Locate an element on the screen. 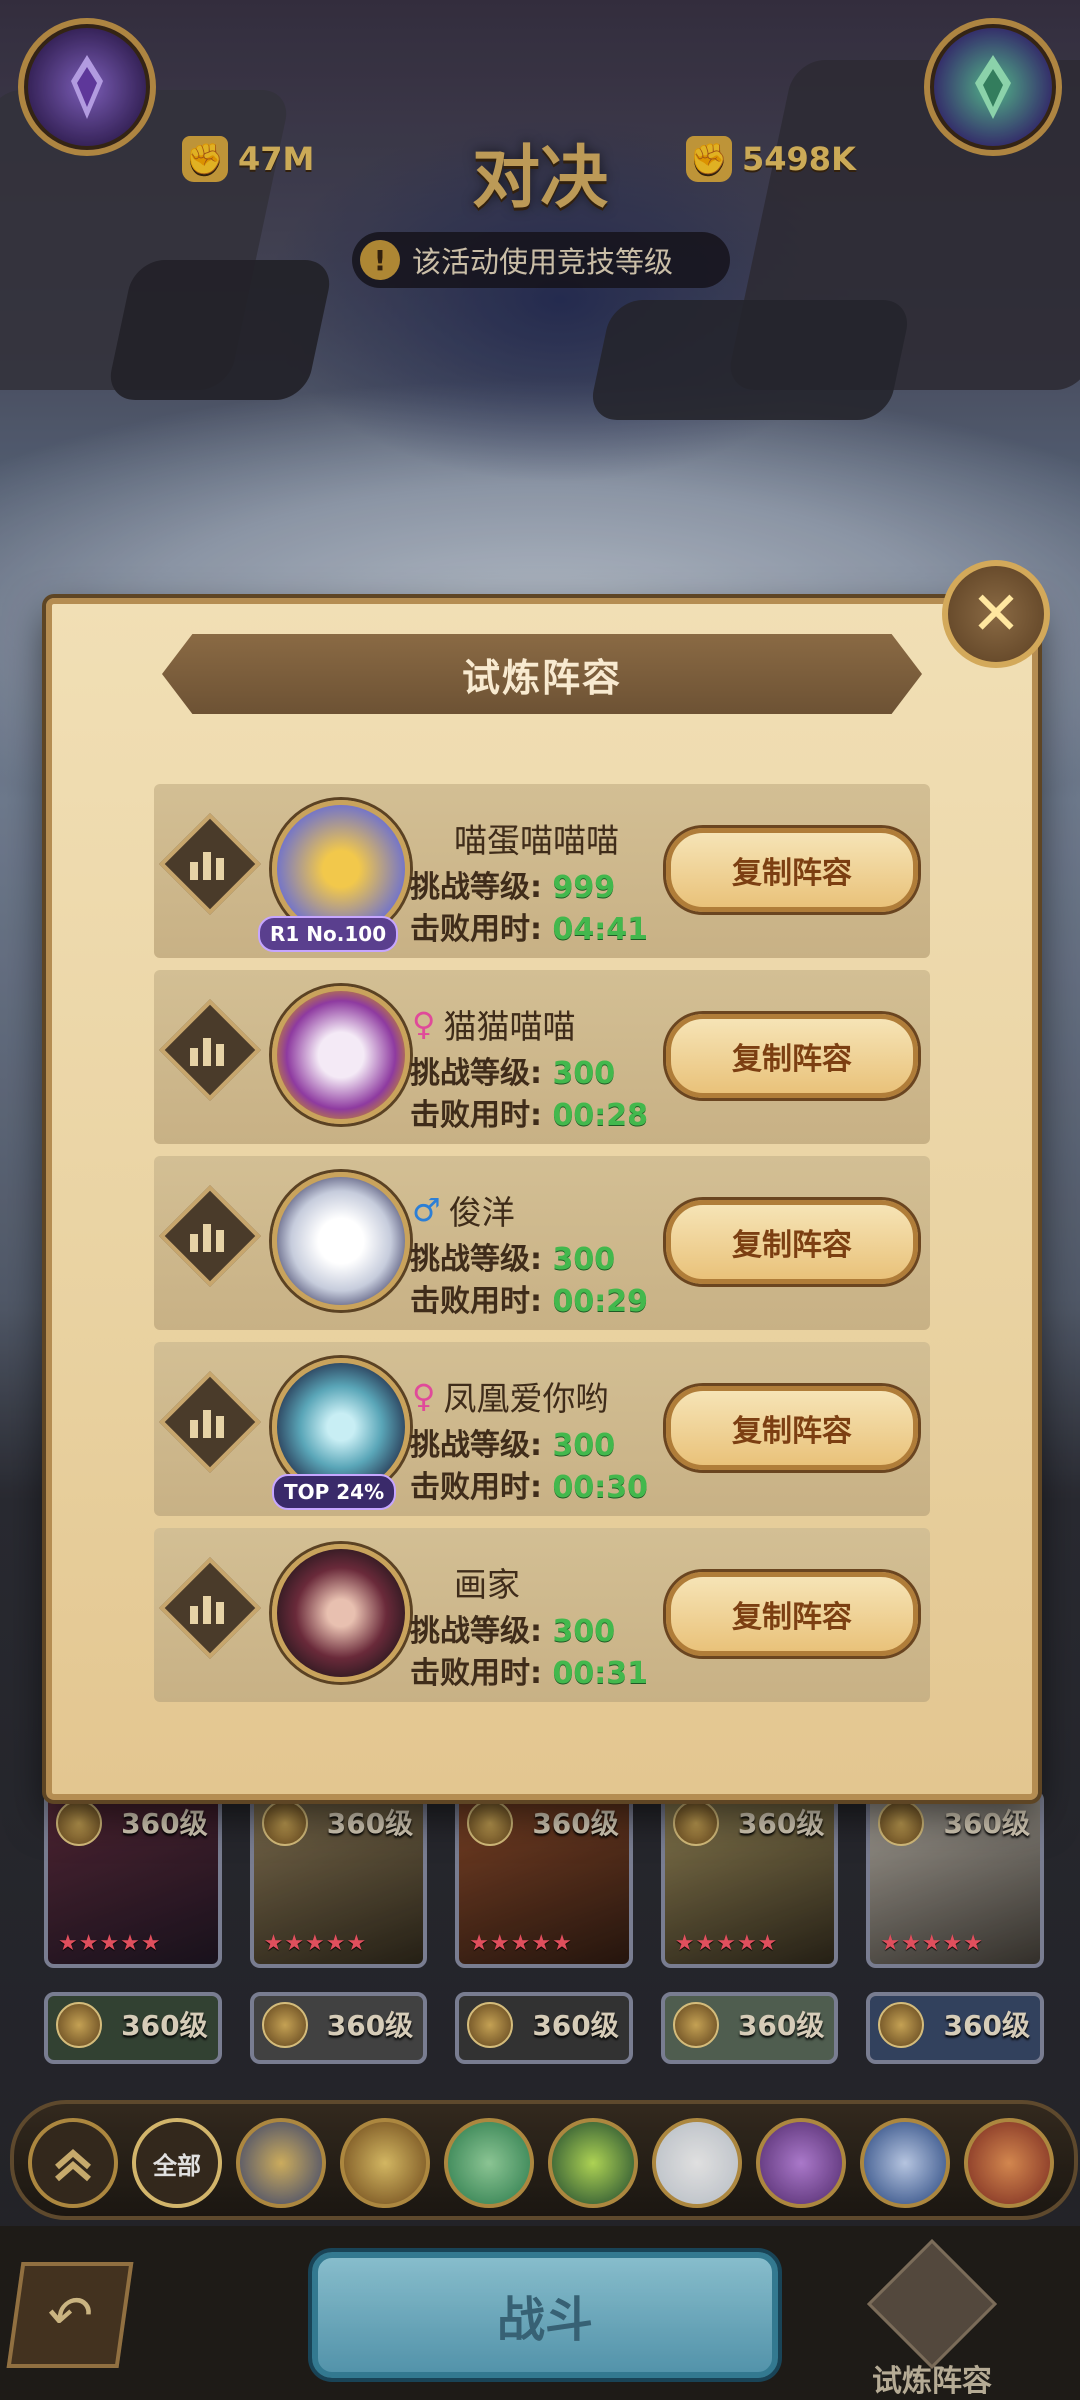 This screenshot has width=1080, height=2400. player-name: 喵蛋喵喵喵 is located at coordinates (536, 840).